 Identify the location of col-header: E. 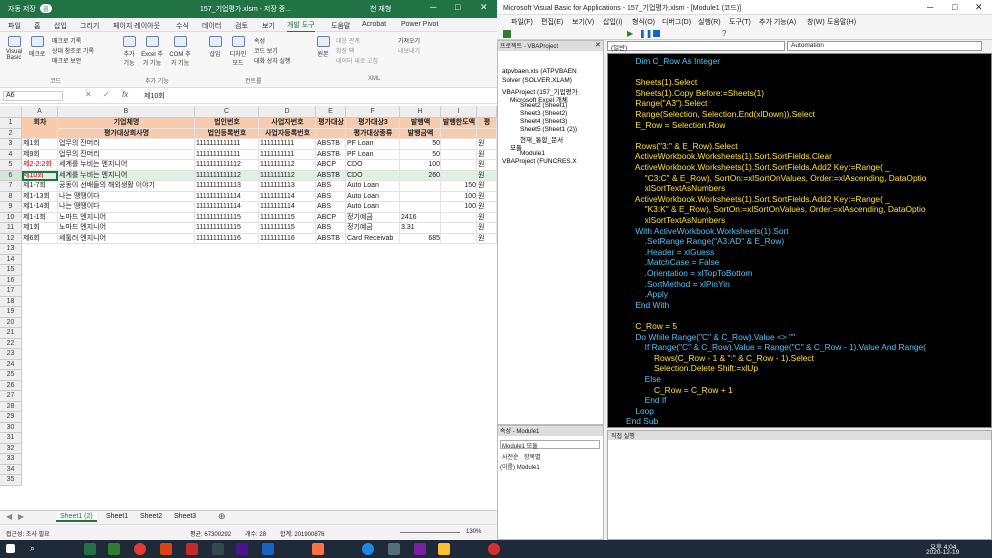
(331, 112).